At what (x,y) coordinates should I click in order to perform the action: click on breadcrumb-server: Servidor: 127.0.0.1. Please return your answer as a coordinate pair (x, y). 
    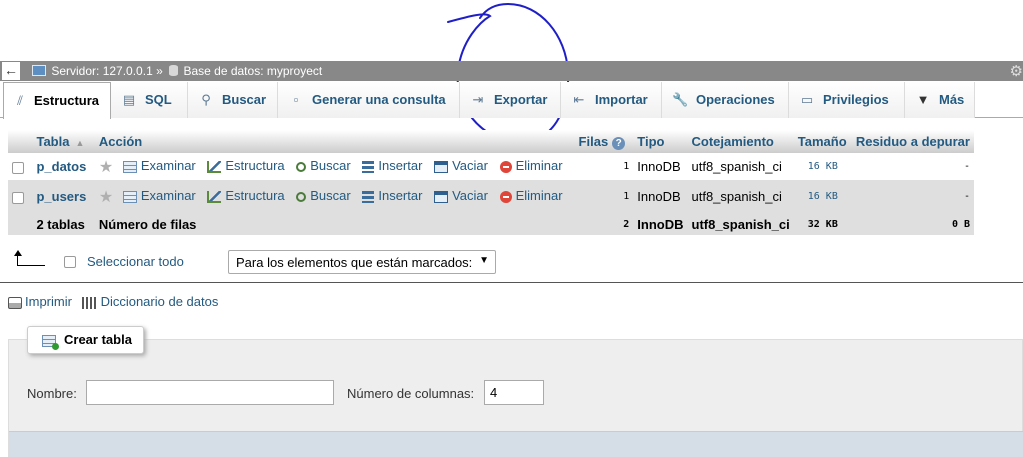
    Looking at the image, I should click on (101, 71).